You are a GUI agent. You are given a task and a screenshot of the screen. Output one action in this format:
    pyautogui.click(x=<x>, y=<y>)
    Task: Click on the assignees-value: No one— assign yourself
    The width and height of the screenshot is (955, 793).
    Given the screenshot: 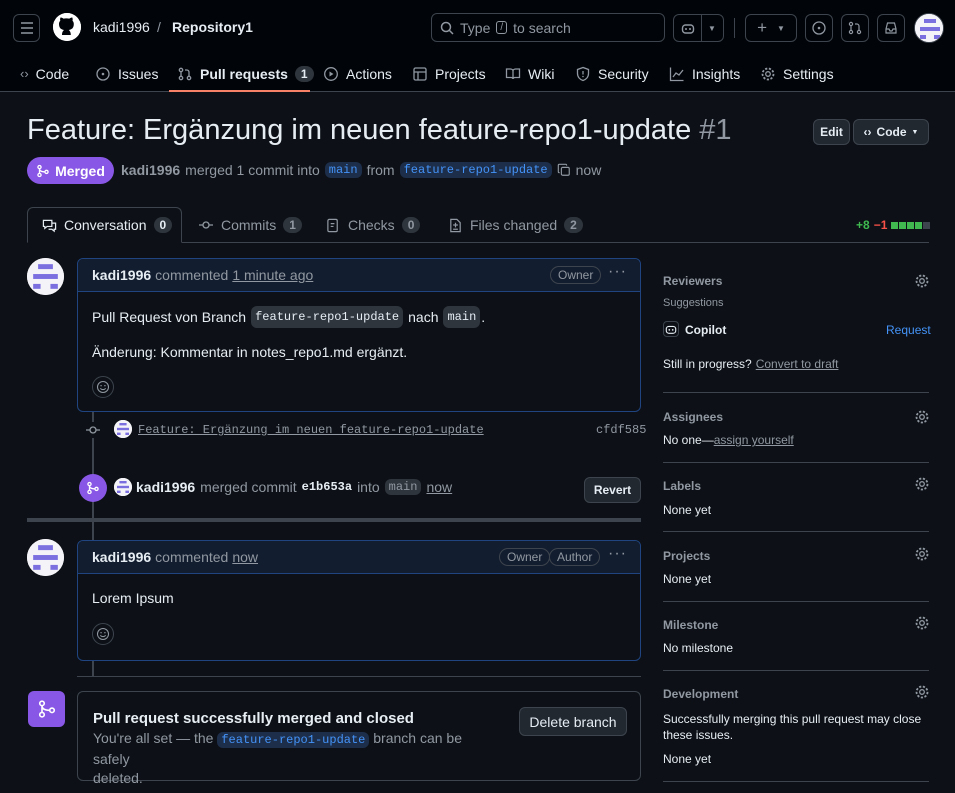 What is the action you would take?
    pyautogui.click(x=728, y=440)
    